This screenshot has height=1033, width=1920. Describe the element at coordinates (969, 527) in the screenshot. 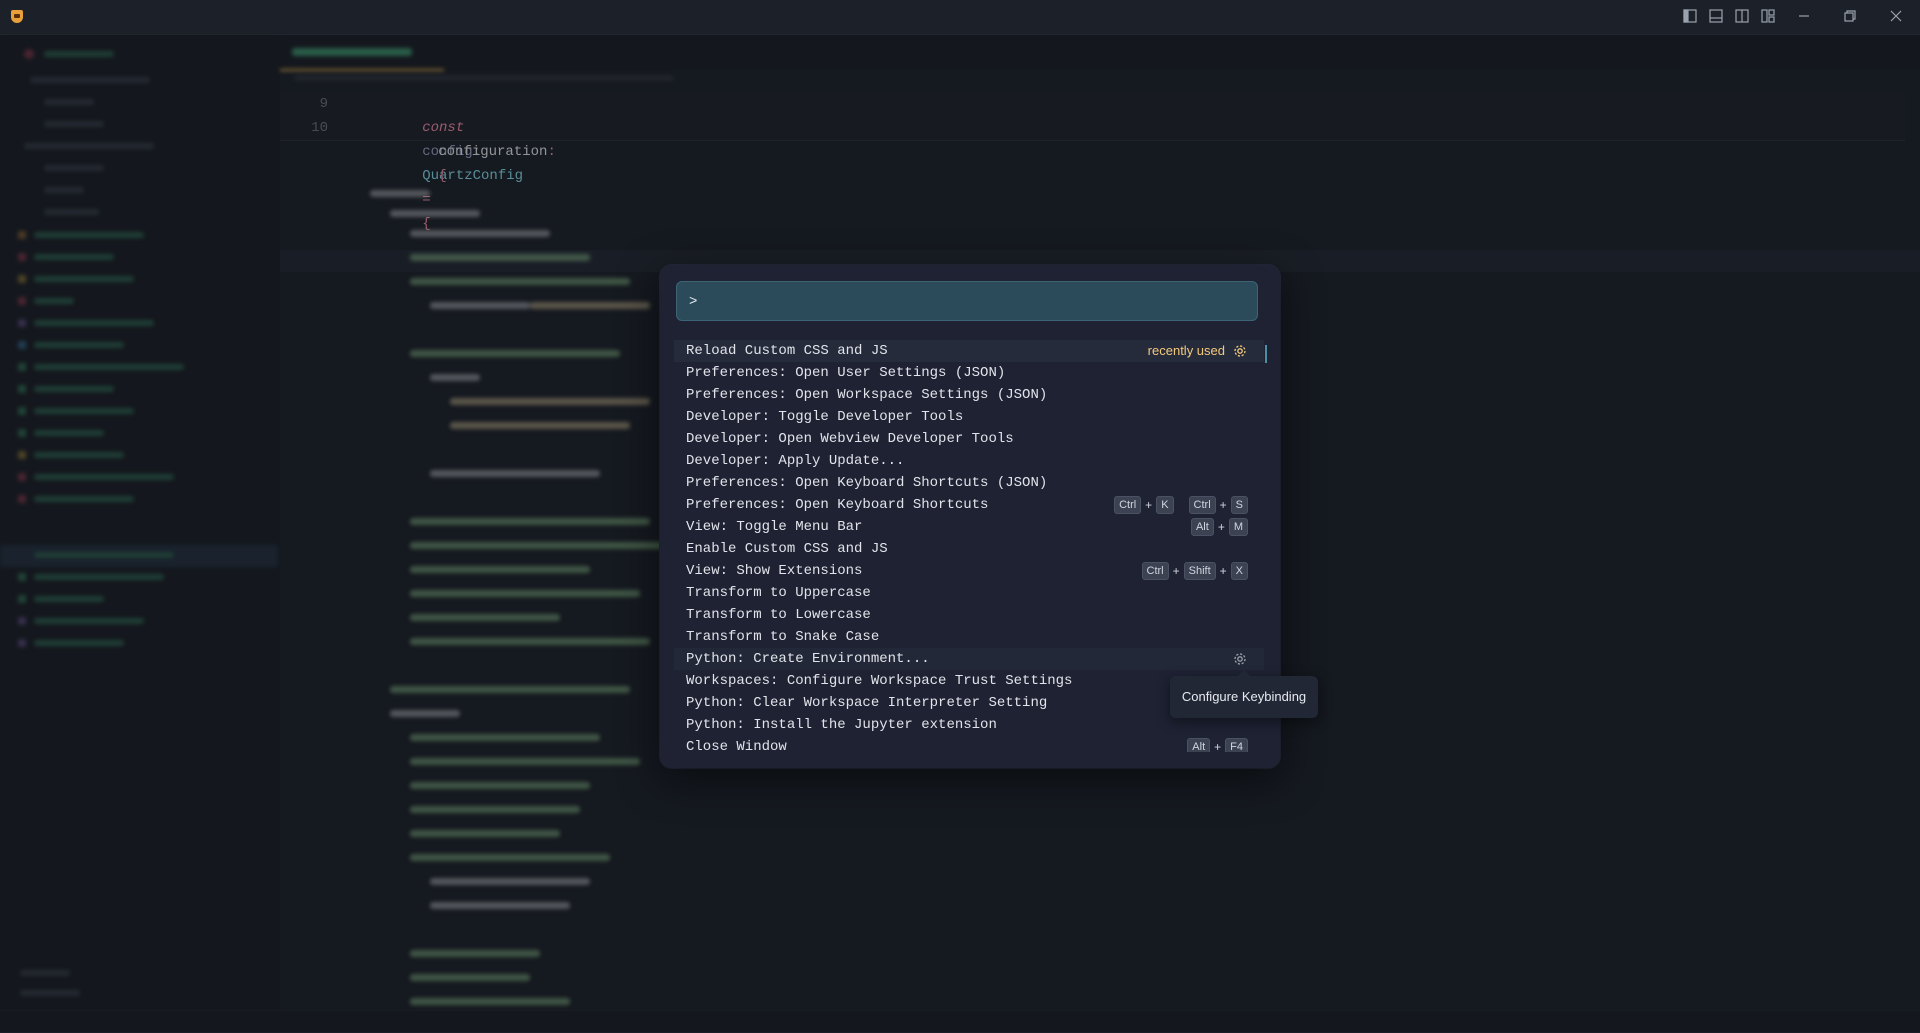

I see `command-item: View: Toggle Menu Bar Alt + M` at that location.